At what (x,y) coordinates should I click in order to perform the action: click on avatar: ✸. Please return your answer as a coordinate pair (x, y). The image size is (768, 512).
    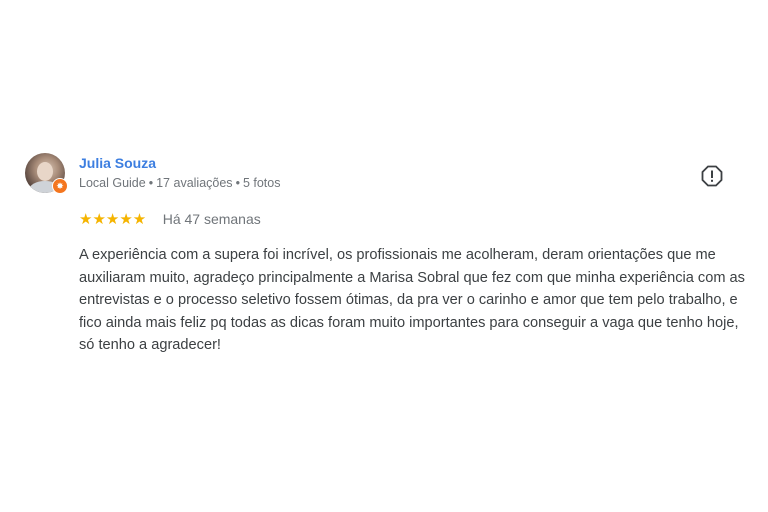
    Looking at the image, I should click on (46, 173).